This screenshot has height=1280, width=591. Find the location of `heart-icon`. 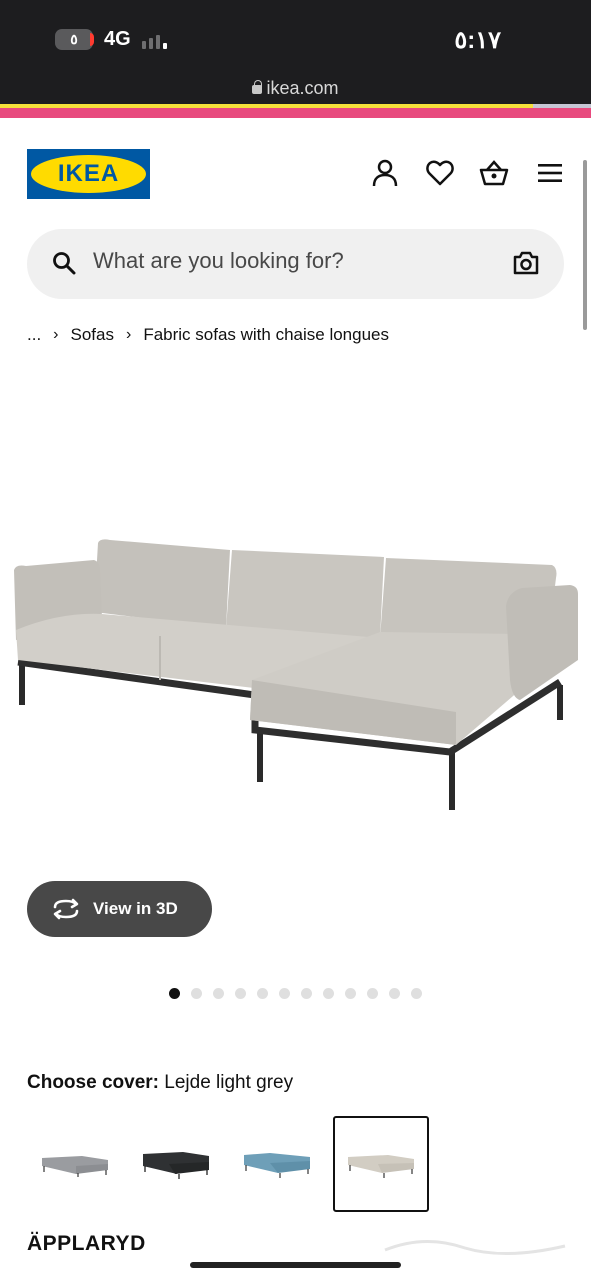

heart-icon is located at coordinates (440, 173).